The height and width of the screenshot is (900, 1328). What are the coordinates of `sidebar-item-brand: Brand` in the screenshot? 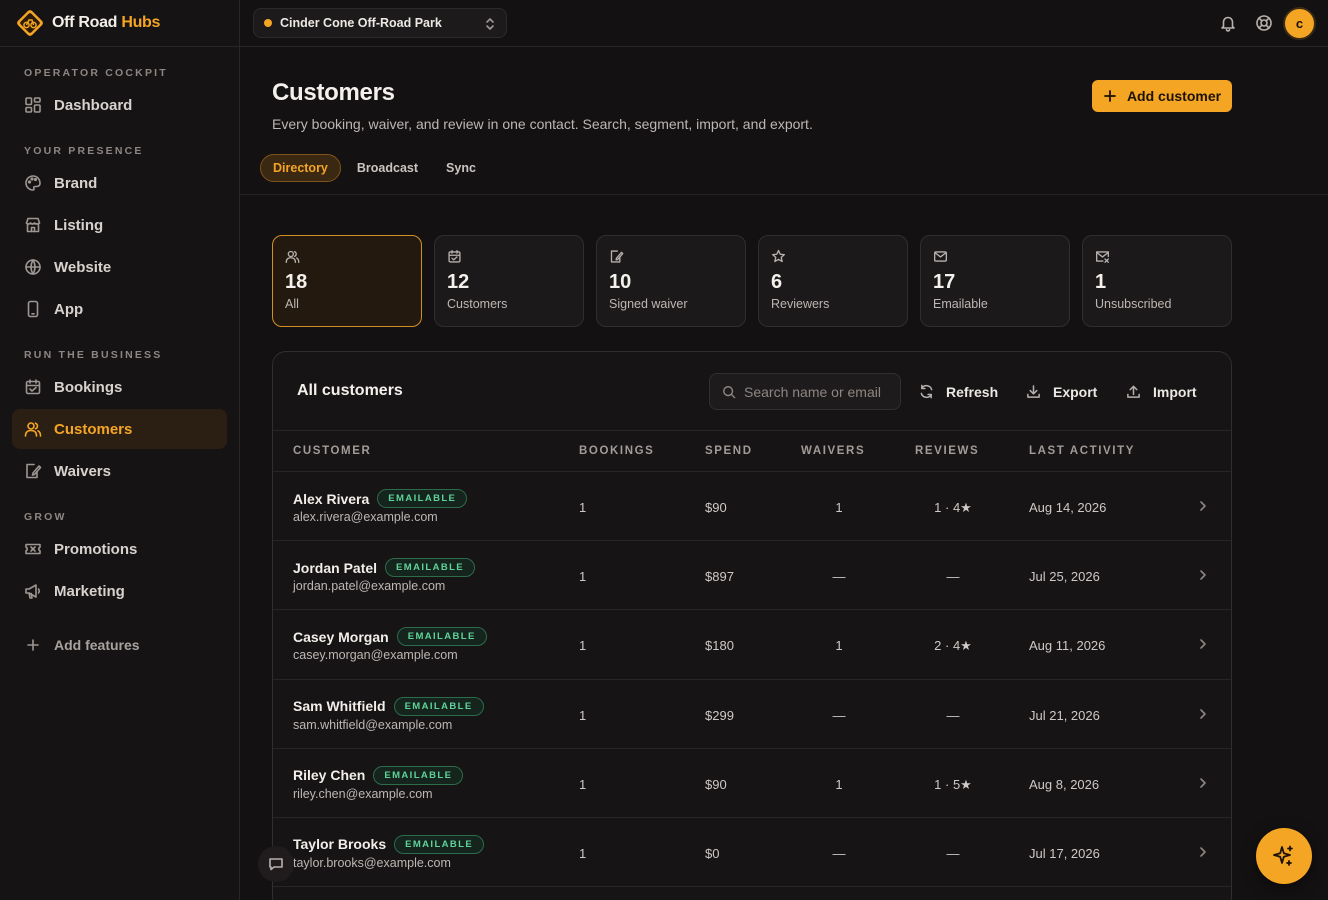 It's located at (119, 183).